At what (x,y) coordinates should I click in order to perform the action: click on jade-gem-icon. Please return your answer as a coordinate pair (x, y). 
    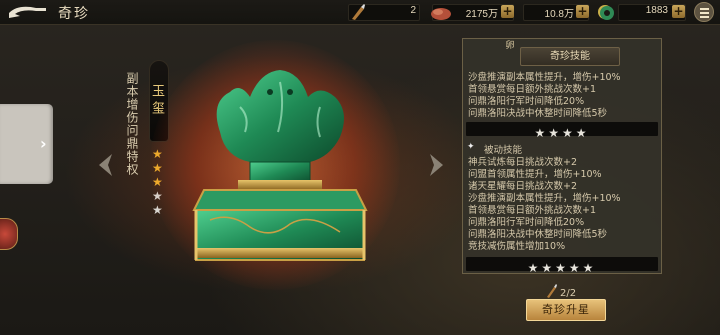
    Looking at the image, I should click on (607, 13).